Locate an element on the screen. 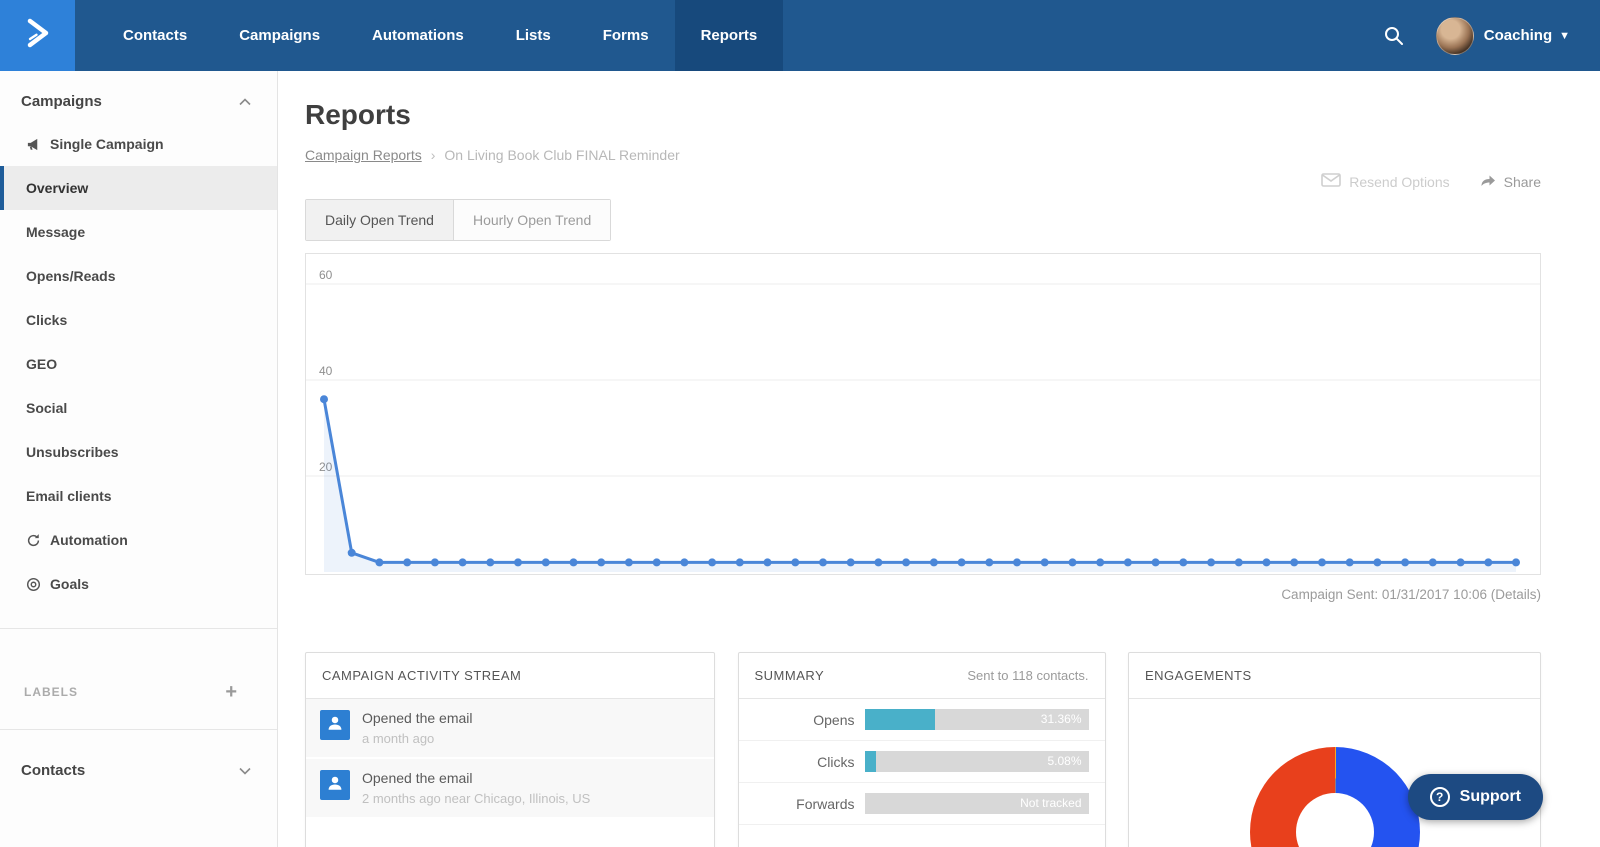 This screenshot has height=847, width=1600. activity-meta: 2 months ago near Chicago, Illinois, US is located at coordinates (476, 798).